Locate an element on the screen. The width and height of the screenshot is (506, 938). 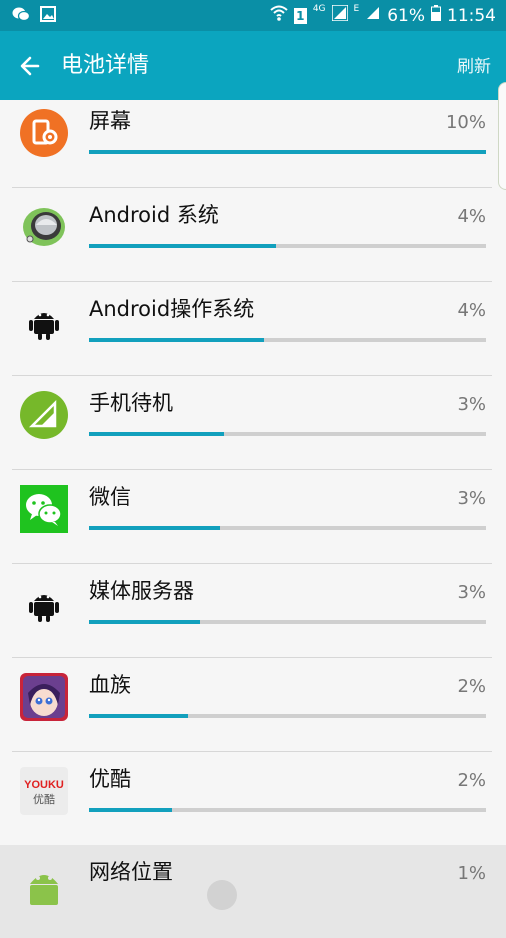
list-item: 媒体服务器 3% is located at coordinates (252, 611).